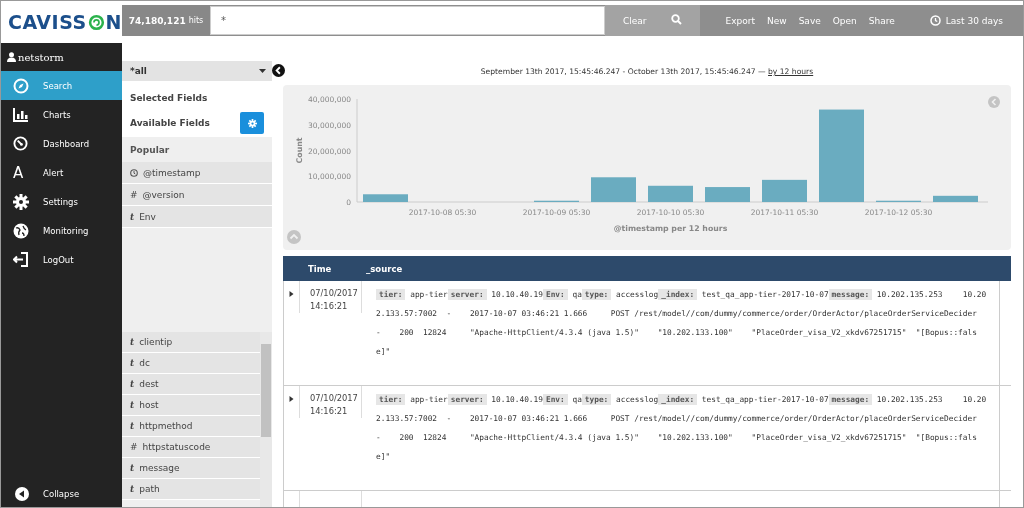 The height and width of the screenshot is (508, 1024). What do you see at coordinates (61, 497) in the screenshot?
I see `collapse-button: Collapse` at bounding box center [61, 497].